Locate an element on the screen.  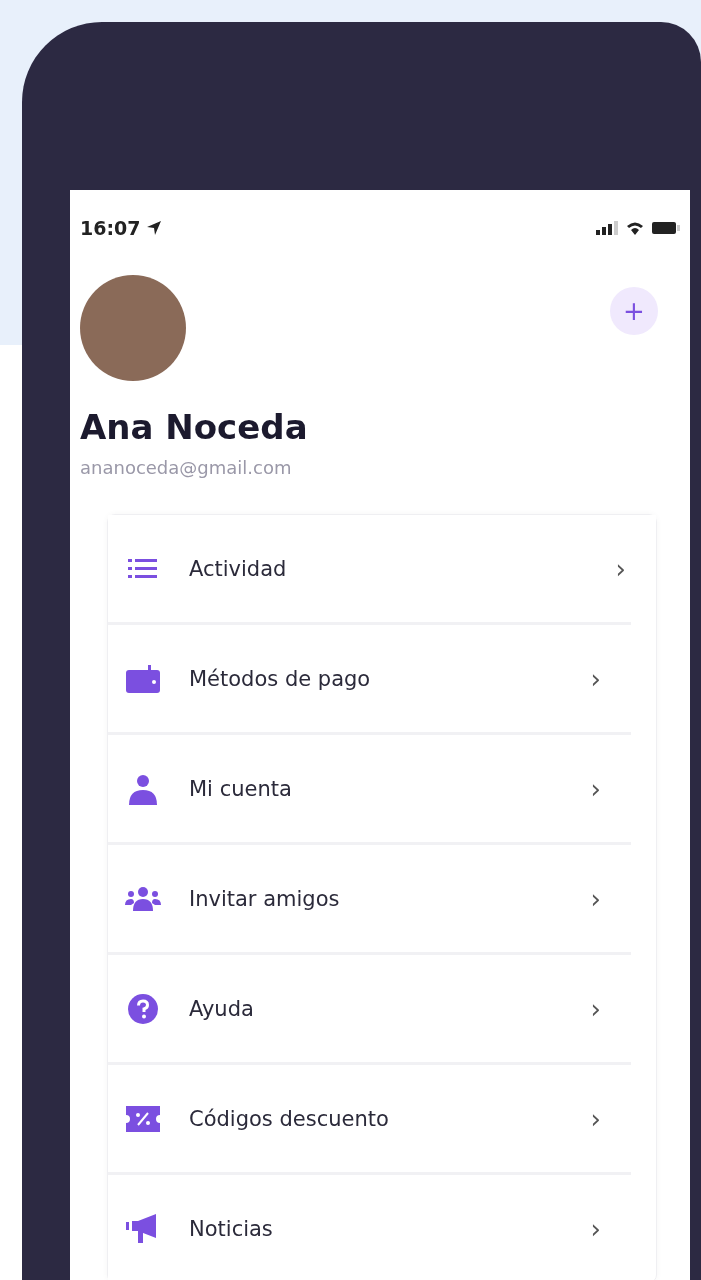
person-icon is located at coordinates (143, 788).